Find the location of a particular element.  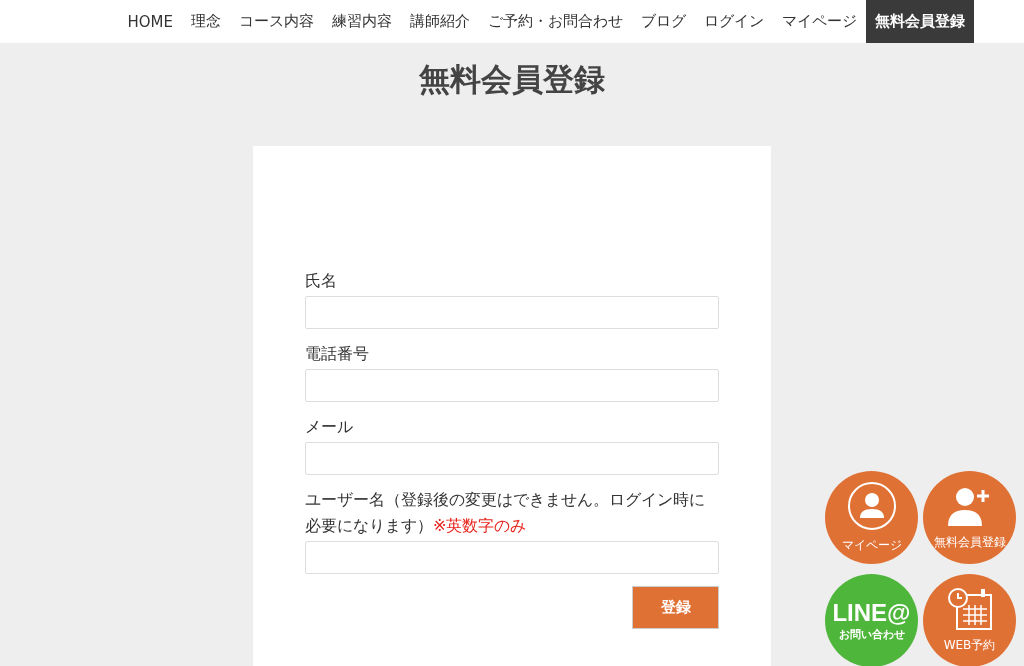

nav-link: マイページ is located at coordinates (819, 21).